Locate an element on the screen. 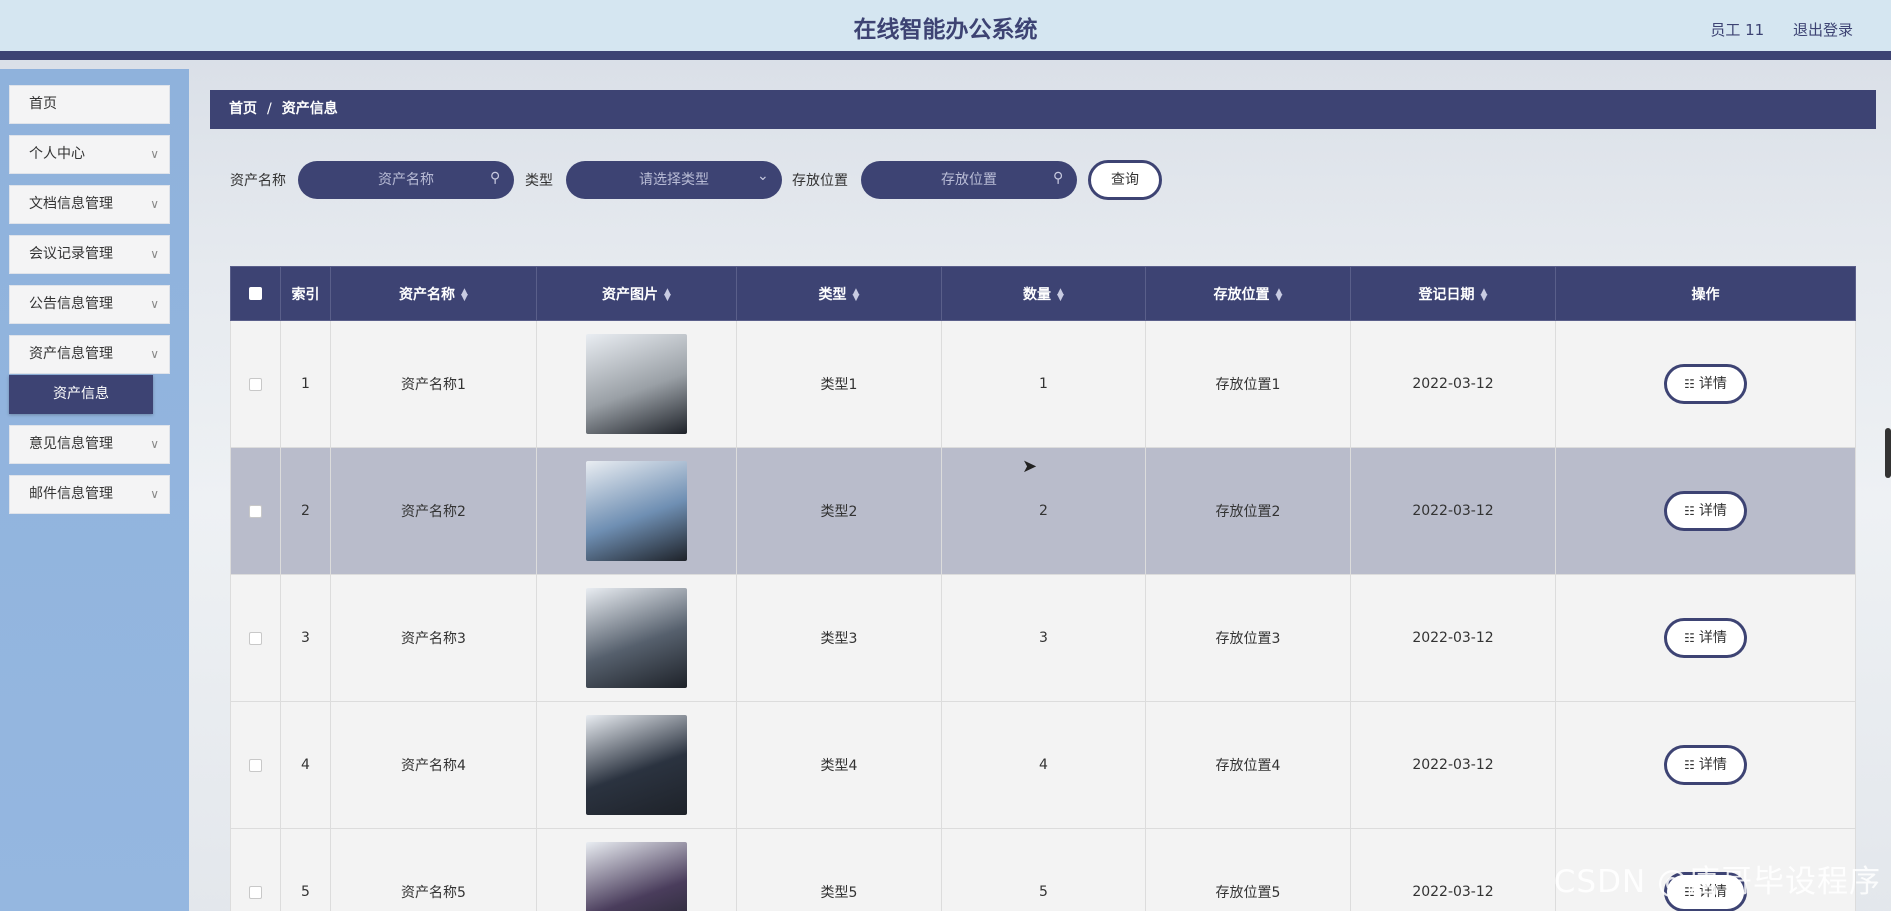  table-row: 4 资产名称4 类型4 4 存放位置4 2022-03-12 ☷ 详情 is located at coordinates (1043, 765).